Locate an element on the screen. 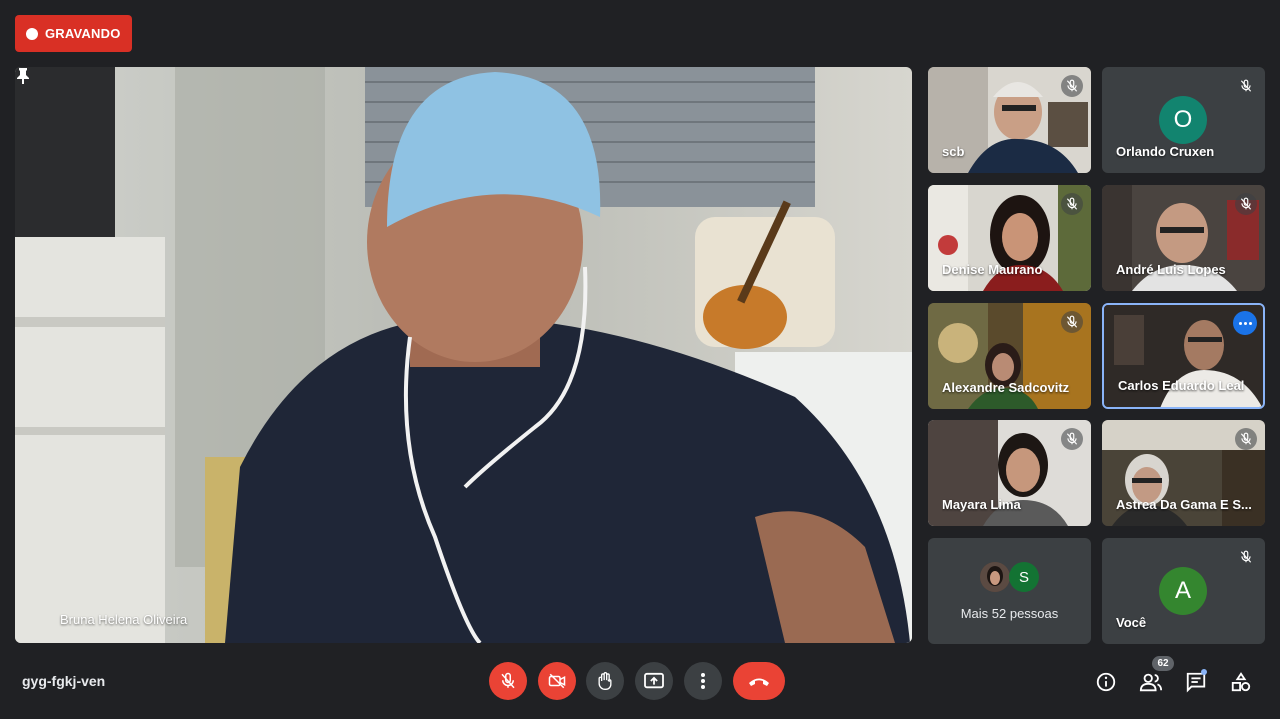 The image size is (1280, 719). participants-button is located at coordinates (1151, 682).